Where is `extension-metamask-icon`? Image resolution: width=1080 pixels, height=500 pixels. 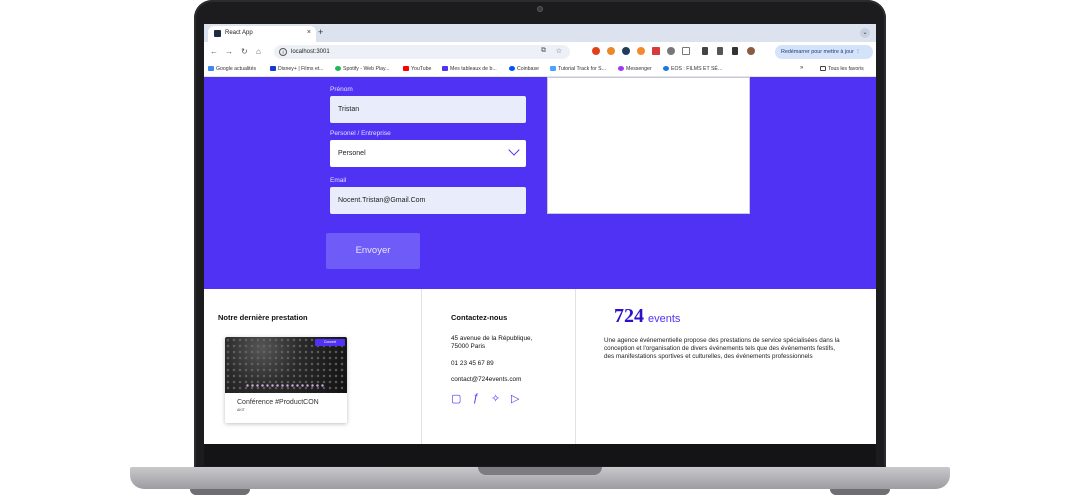 extension-metamask-icon is located at coordinates (611, 51).